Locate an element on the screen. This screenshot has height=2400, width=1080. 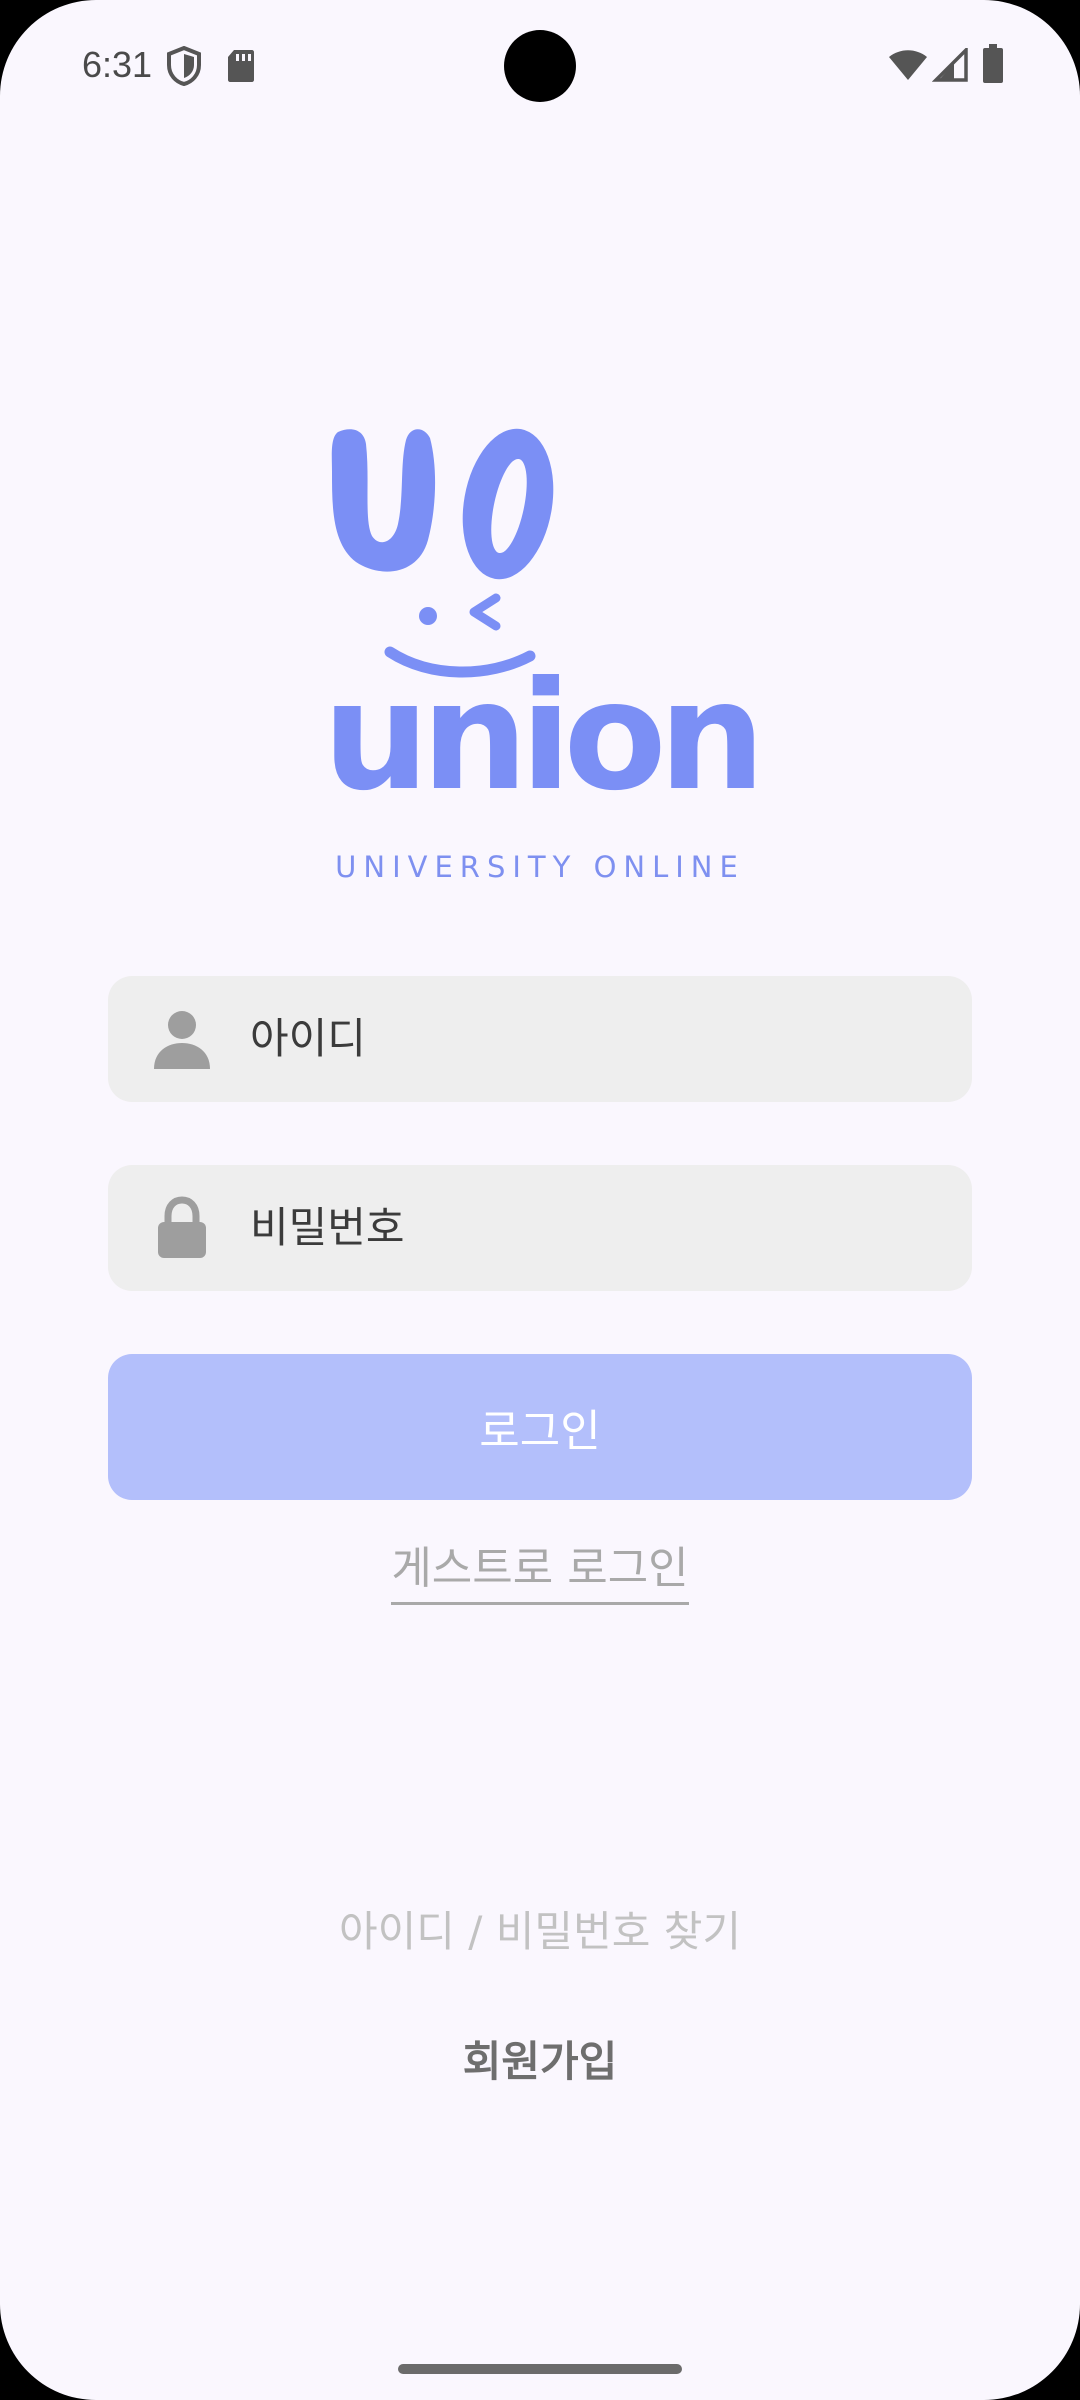
union-logo: union is located at coordinates (544, 626).